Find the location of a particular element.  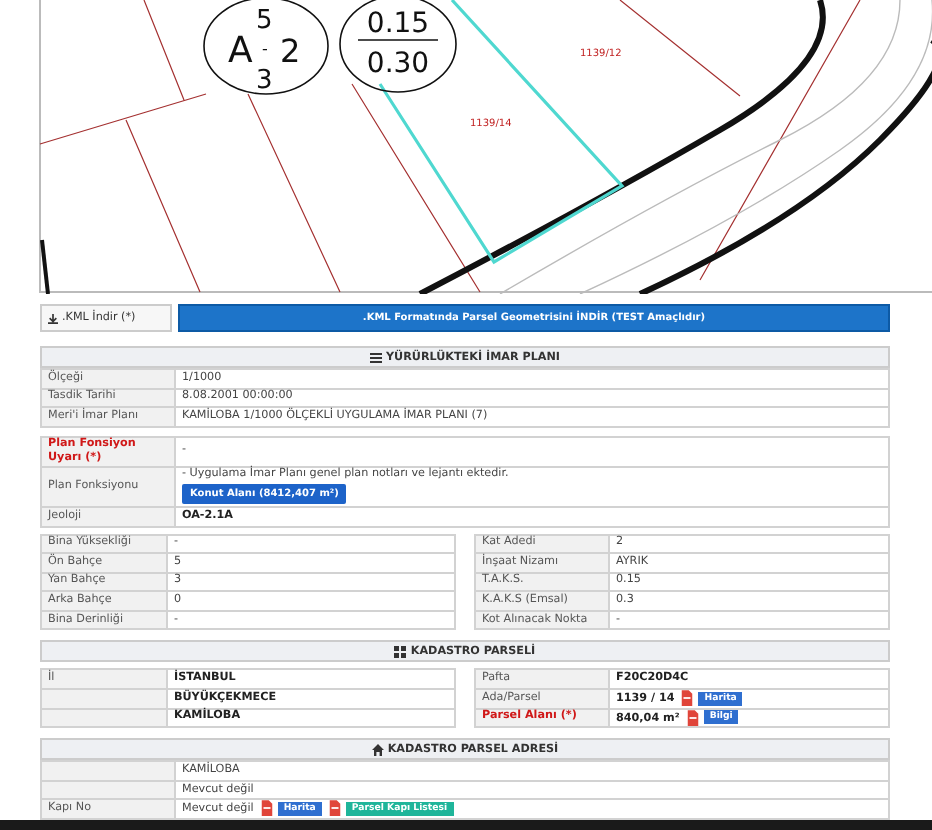

download-icon is located at coordinates (53, 318).